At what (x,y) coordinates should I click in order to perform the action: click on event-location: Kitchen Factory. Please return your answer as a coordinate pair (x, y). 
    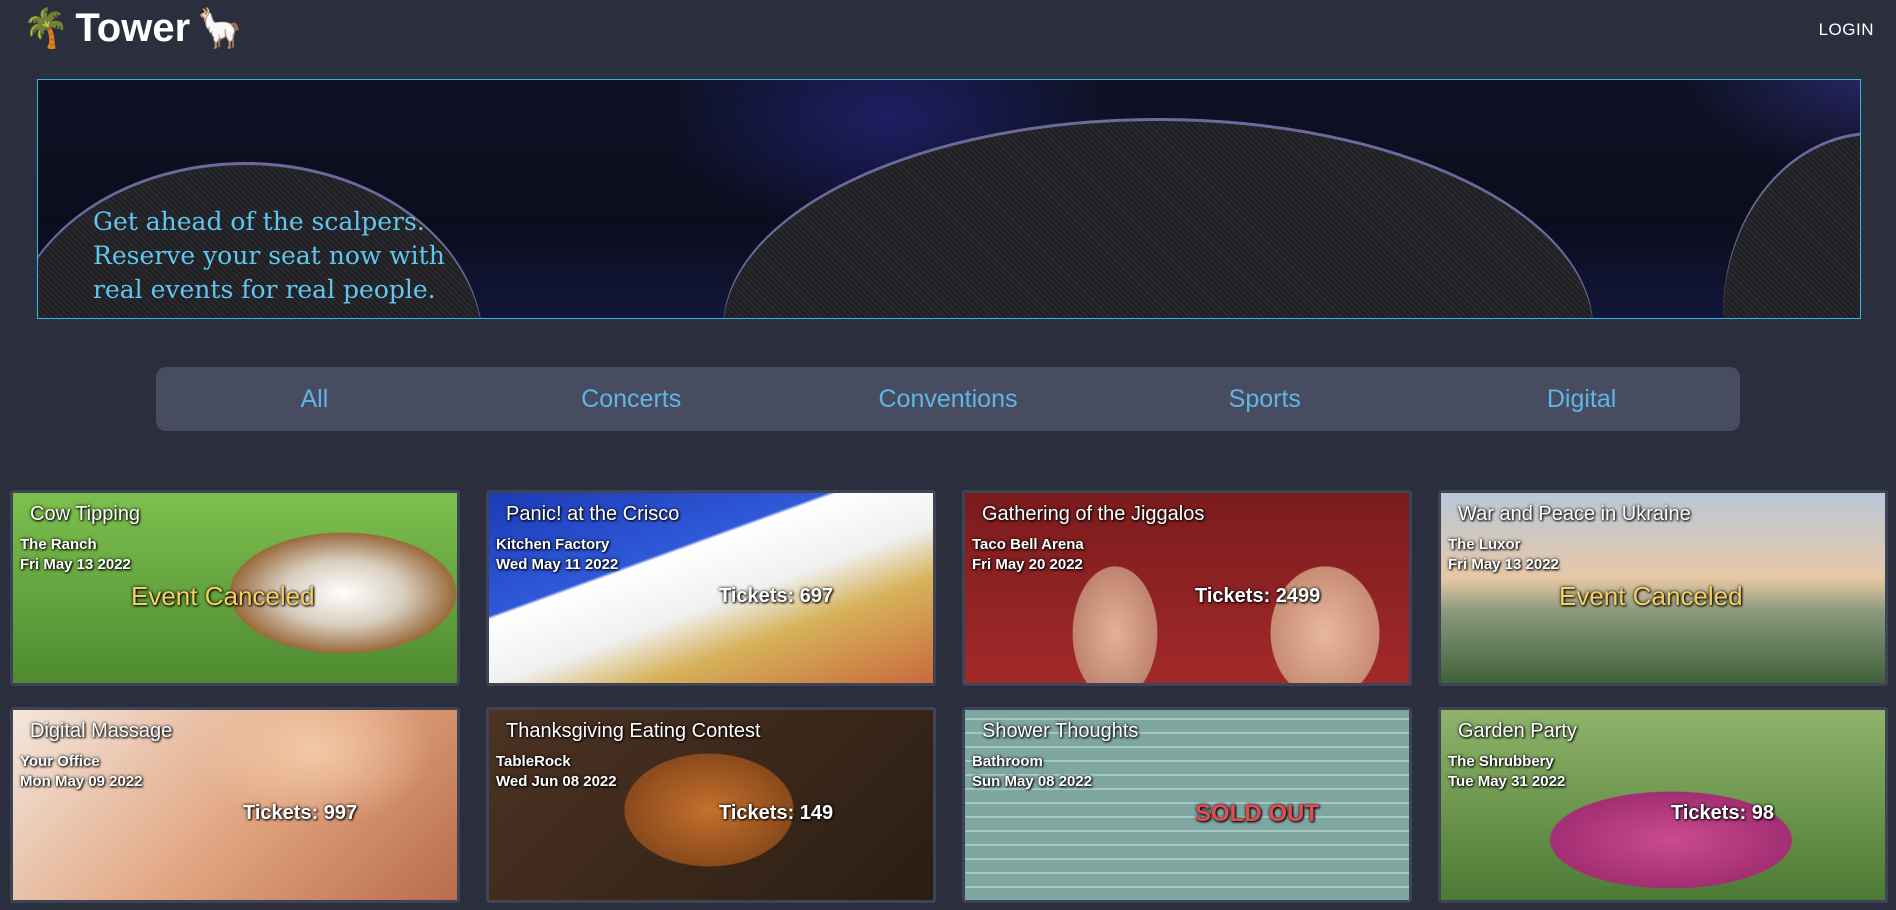
    Looking at the image, I should click on (553, 544).